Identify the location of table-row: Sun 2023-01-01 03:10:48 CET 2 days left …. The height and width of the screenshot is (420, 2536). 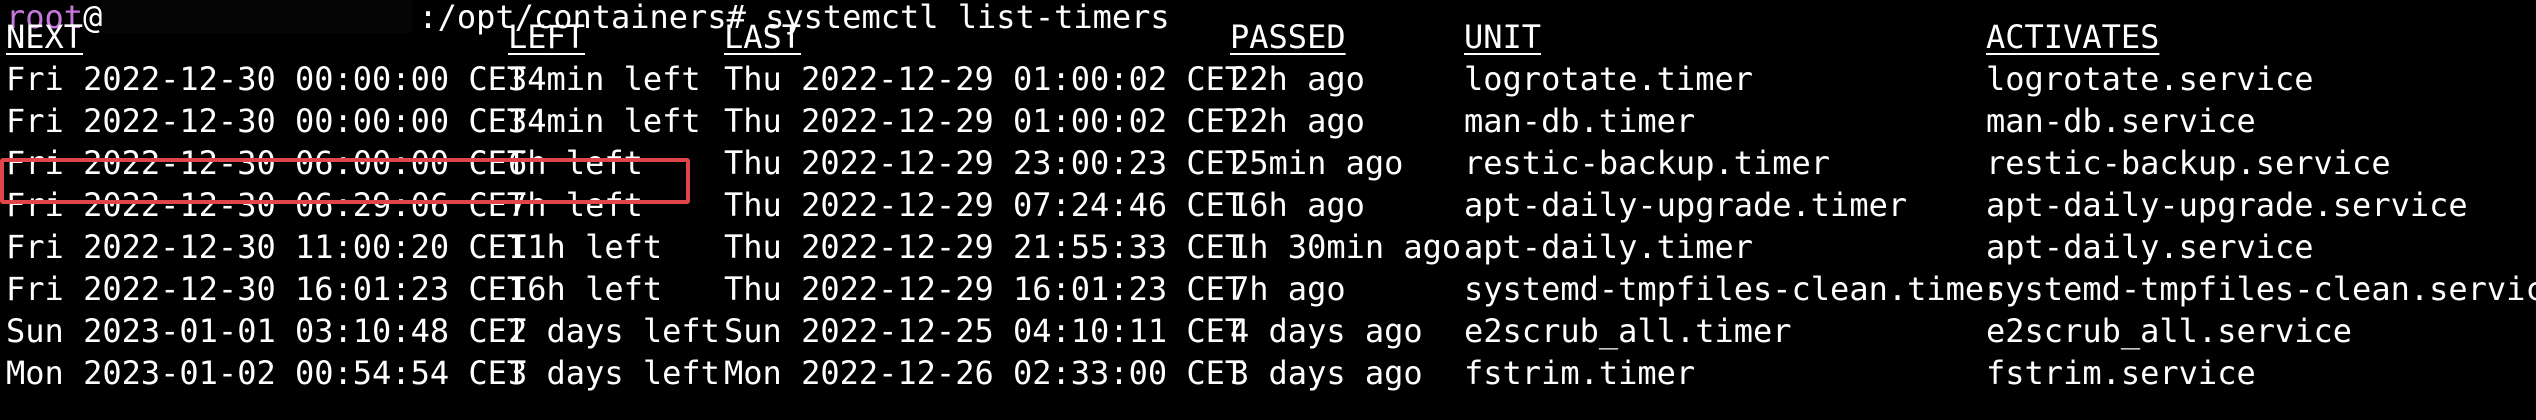
(1268, 331).